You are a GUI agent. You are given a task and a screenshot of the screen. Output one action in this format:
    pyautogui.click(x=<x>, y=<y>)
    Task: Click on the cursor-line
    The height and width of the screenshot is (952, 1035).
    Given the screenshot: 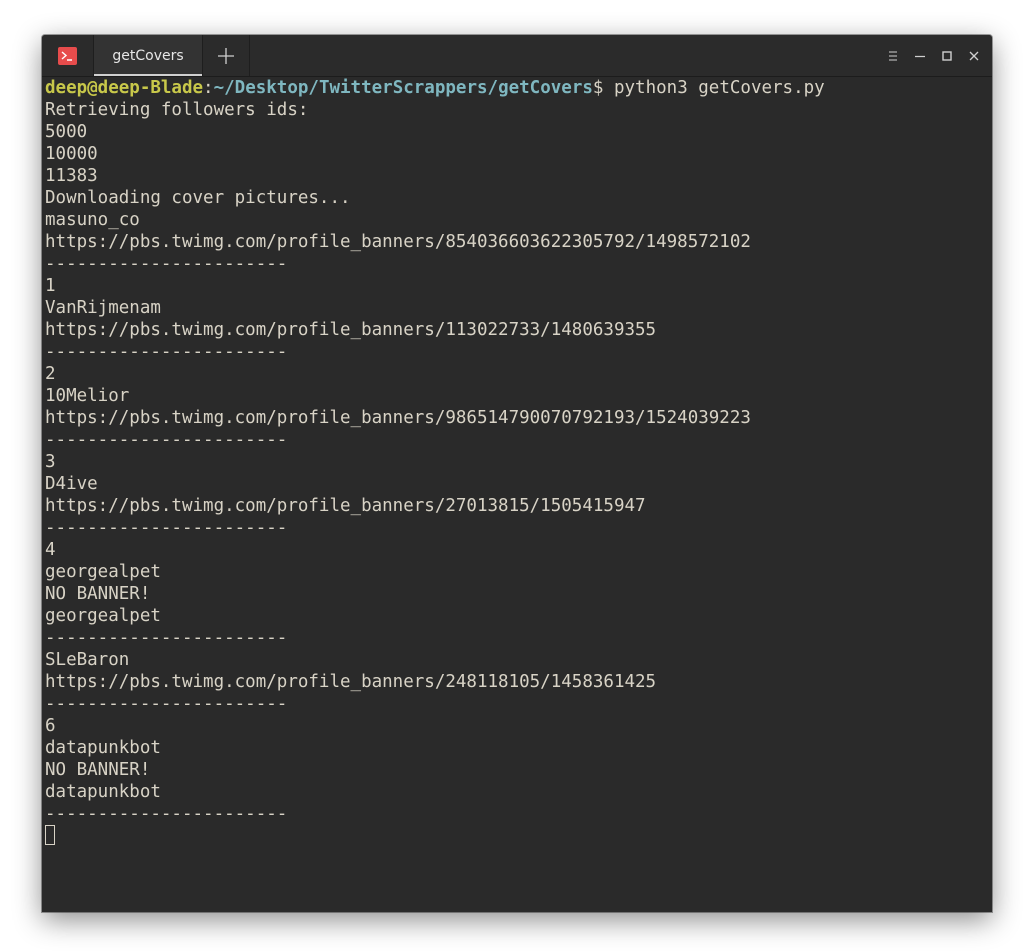 What is the action you would take?
    pyautogui.click(x=435, y=836)
    